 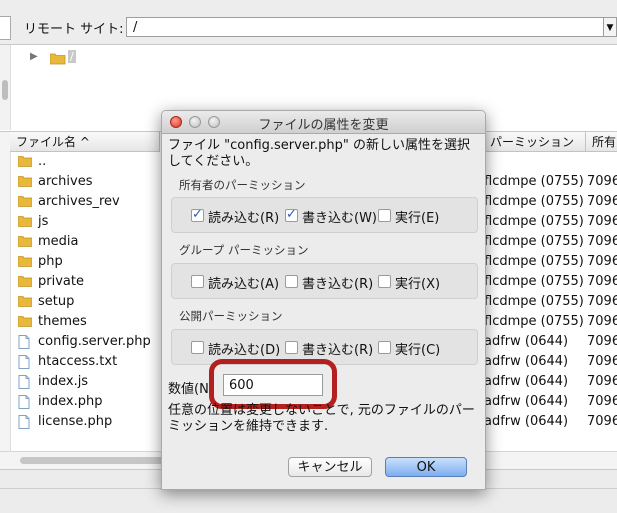 I want to click on file-name: archives, so click(x=65, y=181).